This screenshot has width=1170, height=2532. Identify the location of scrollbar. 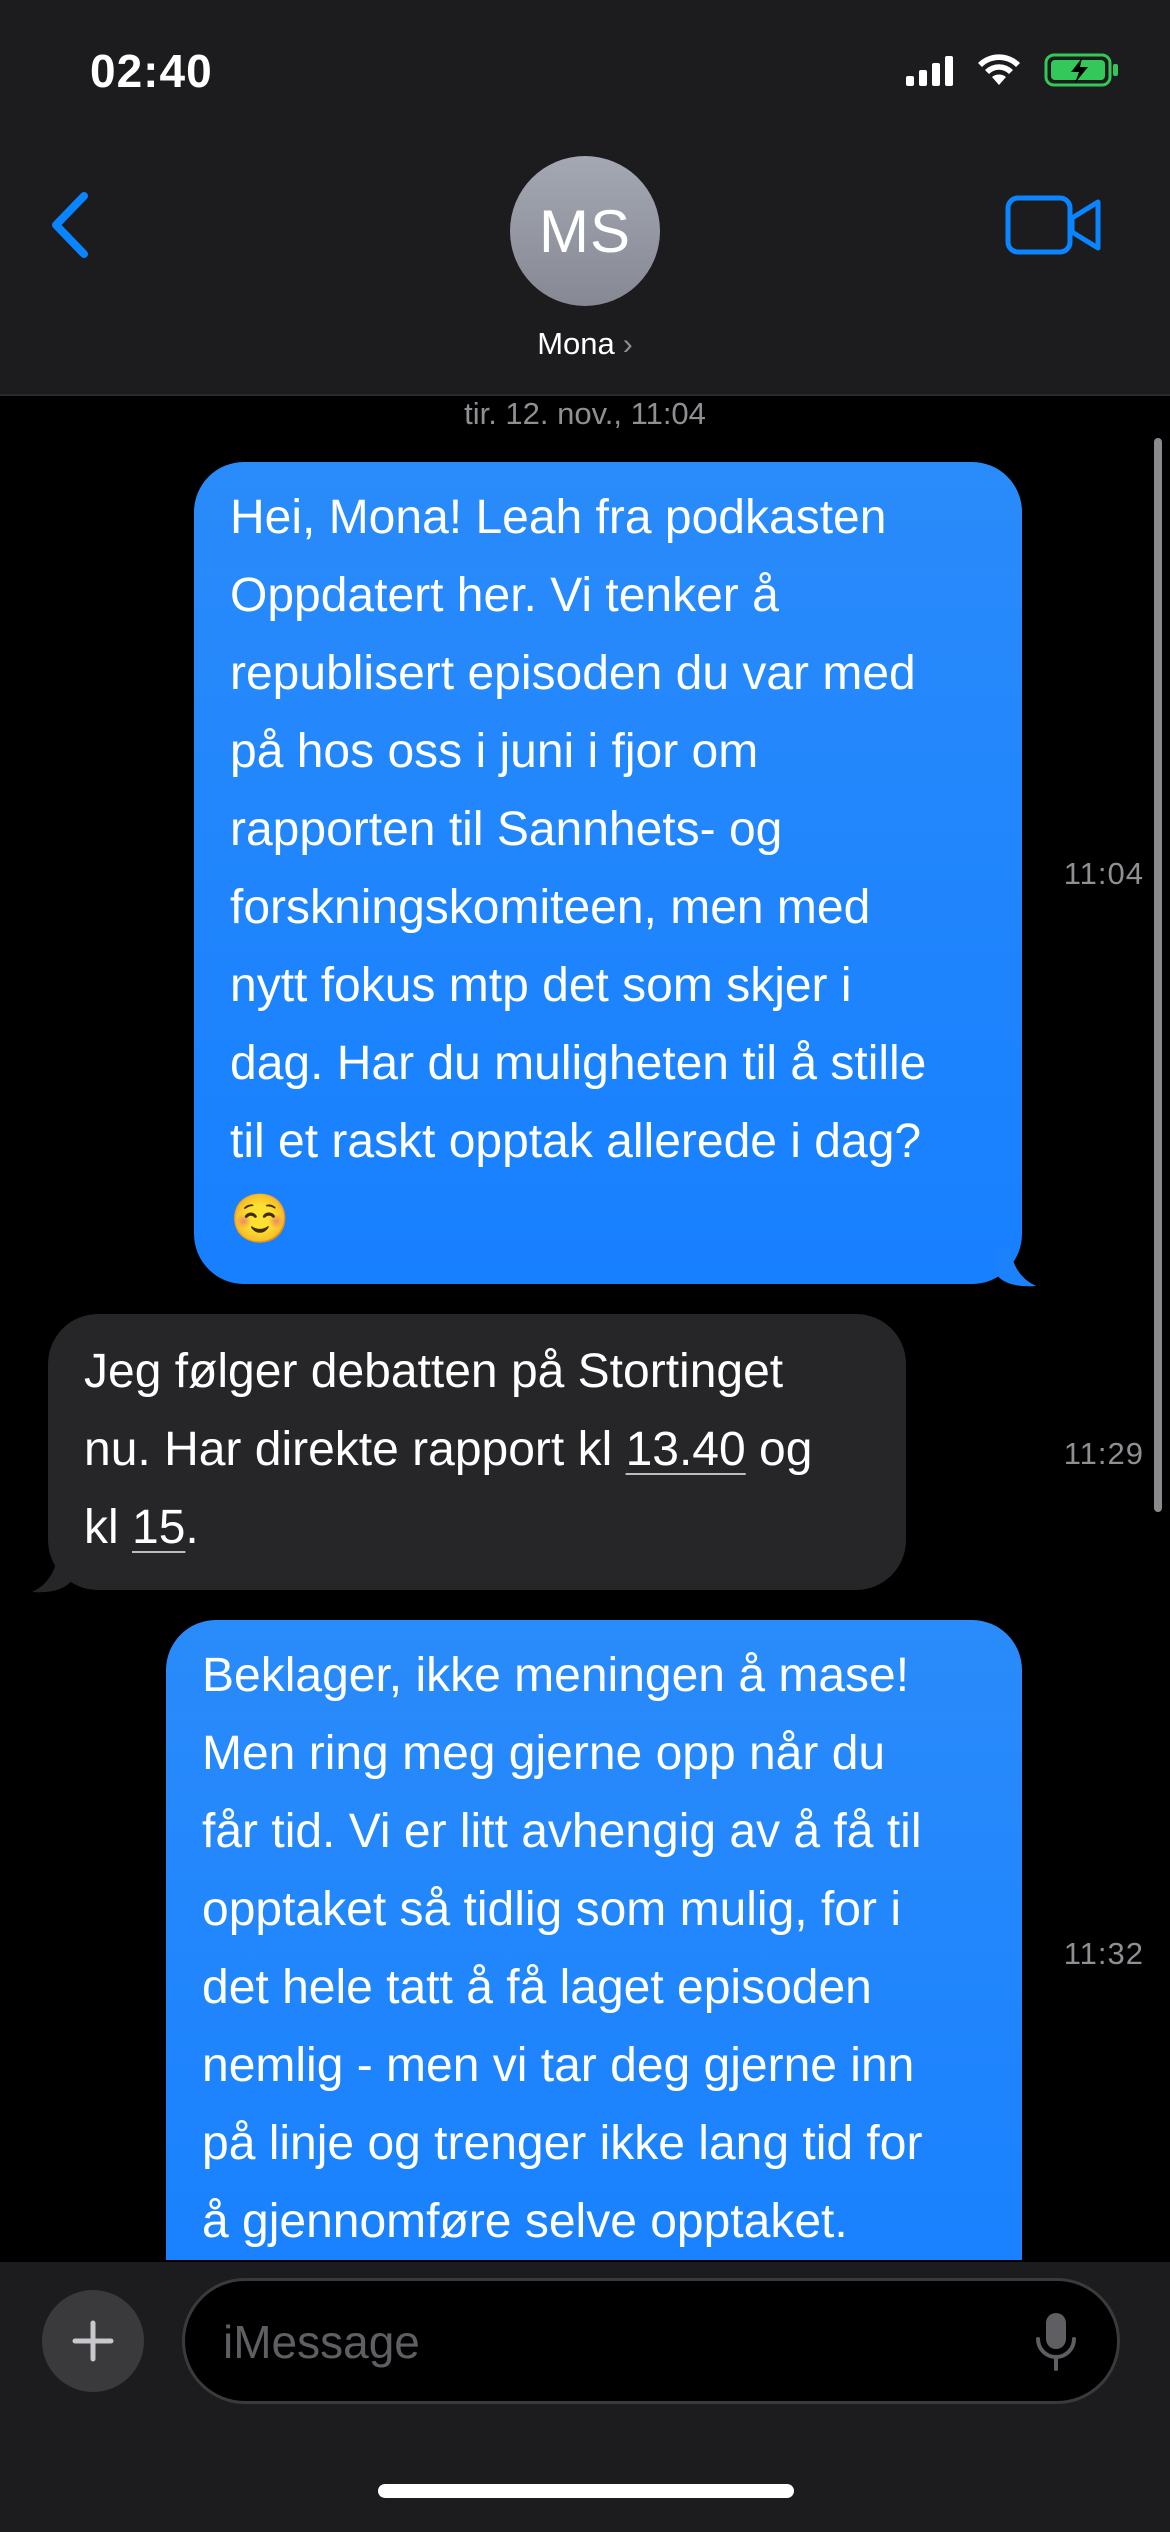
(1158, 975).